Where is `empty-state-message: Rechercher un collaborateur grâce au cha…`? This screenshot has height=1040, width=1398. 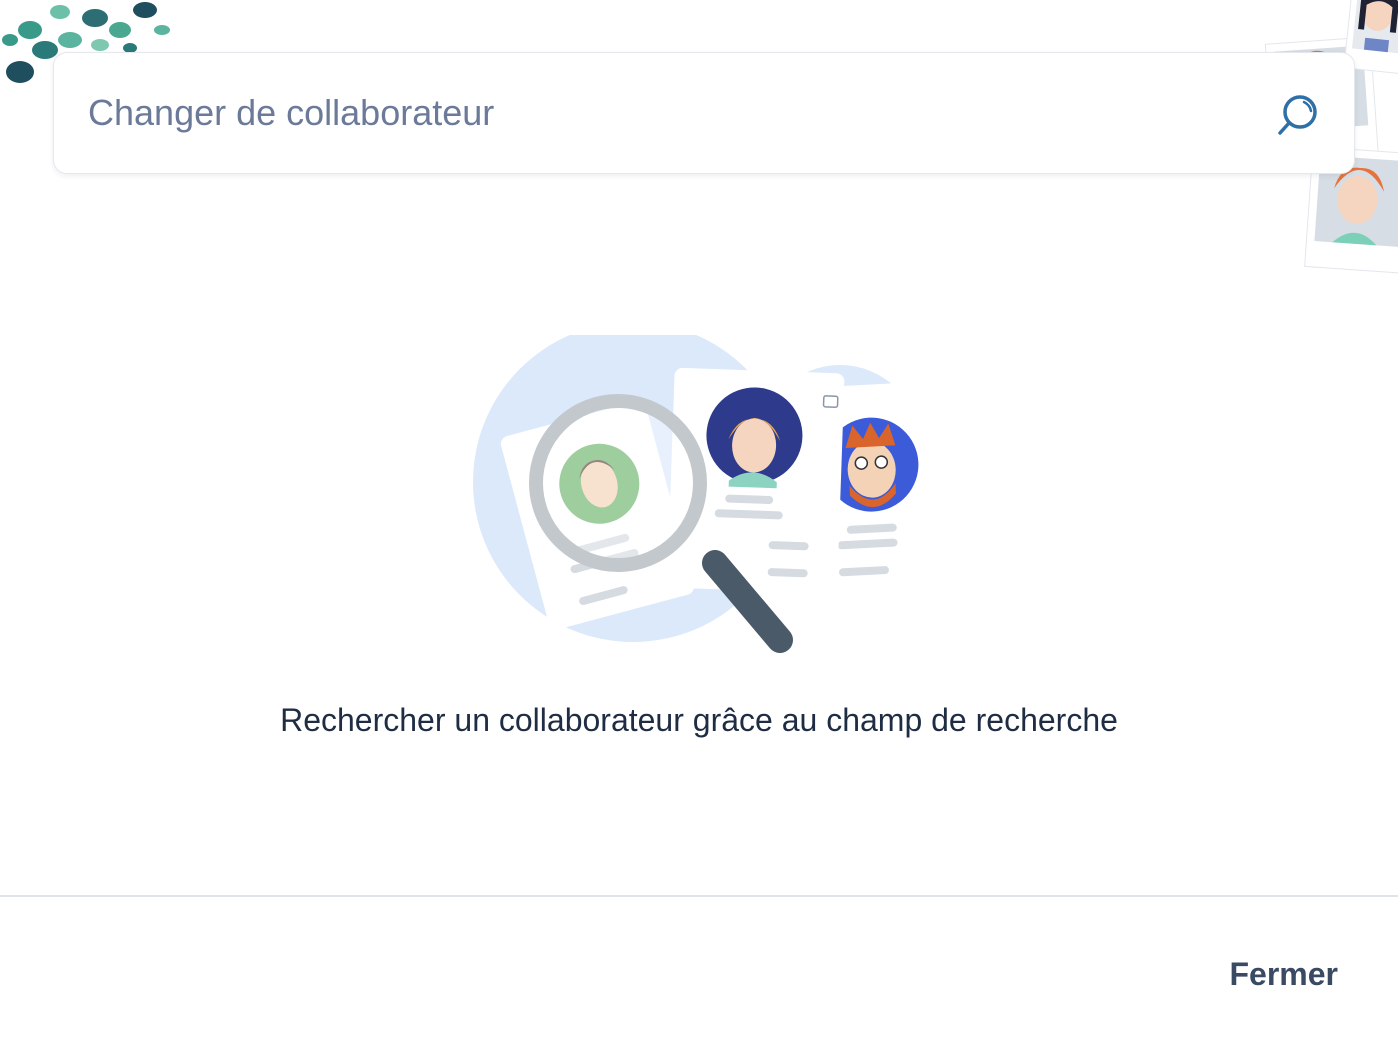 empty-state-message: Rechercher un collaborateur grâce au cha… is located at coordinates (699, 720).